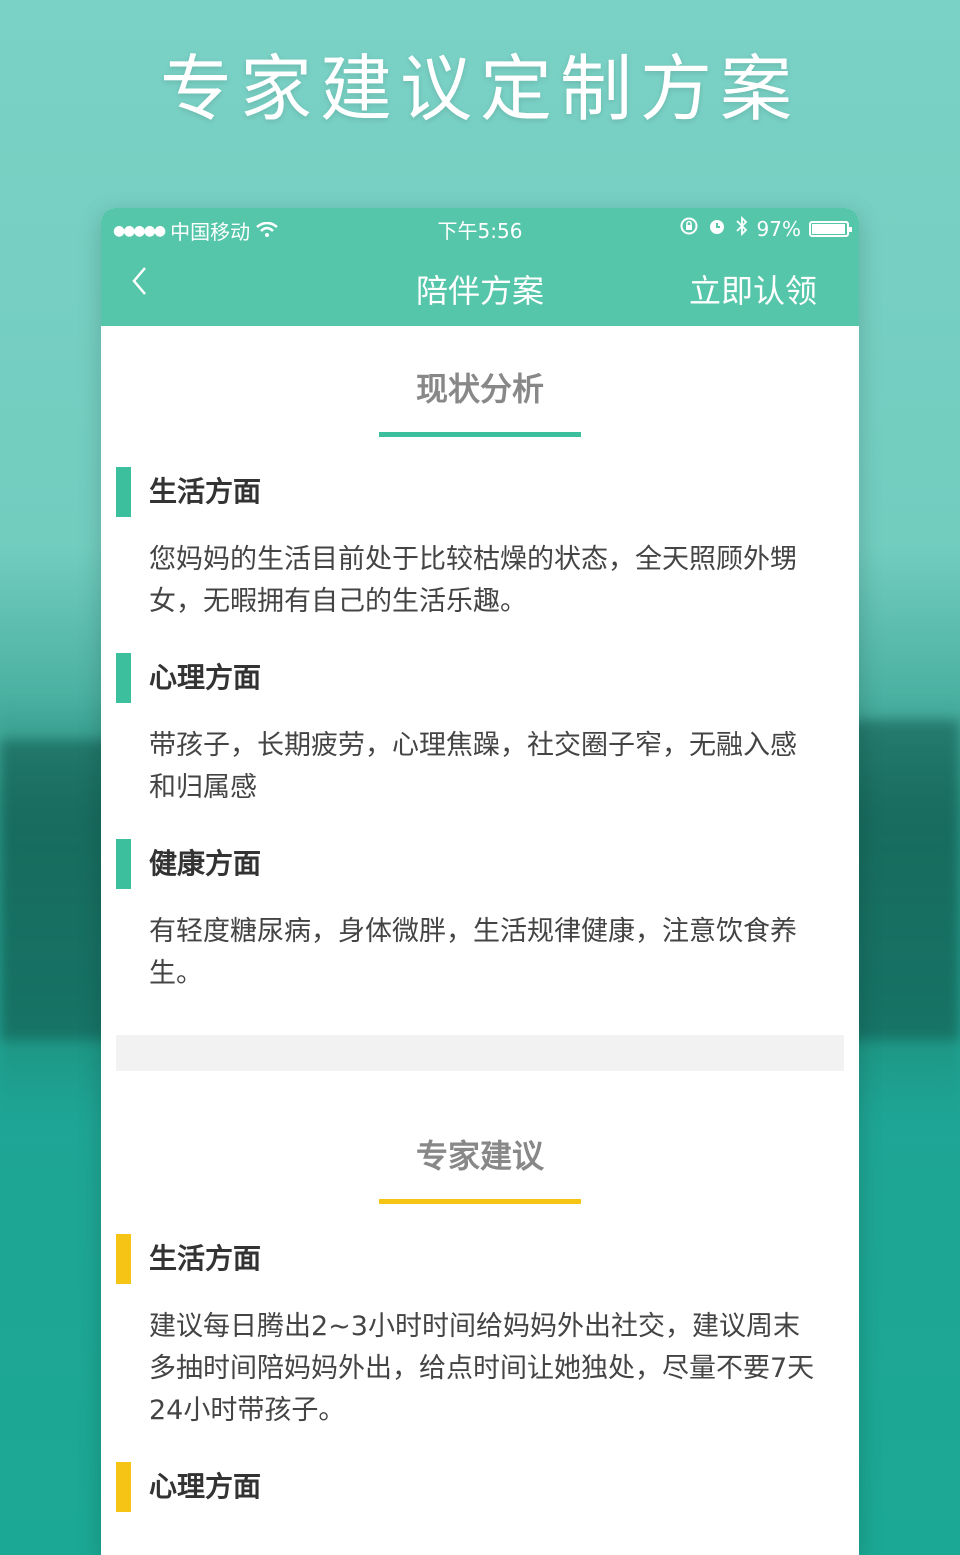 The width and height of the screenshot is (960, 1555). What do you see at coordinates (473, 952) in the screenshot?
I see `item-text: 有轻度糖尿病，身体微胖，生活规律健康，注意饮食养生。` at bounding box center [473, 952].